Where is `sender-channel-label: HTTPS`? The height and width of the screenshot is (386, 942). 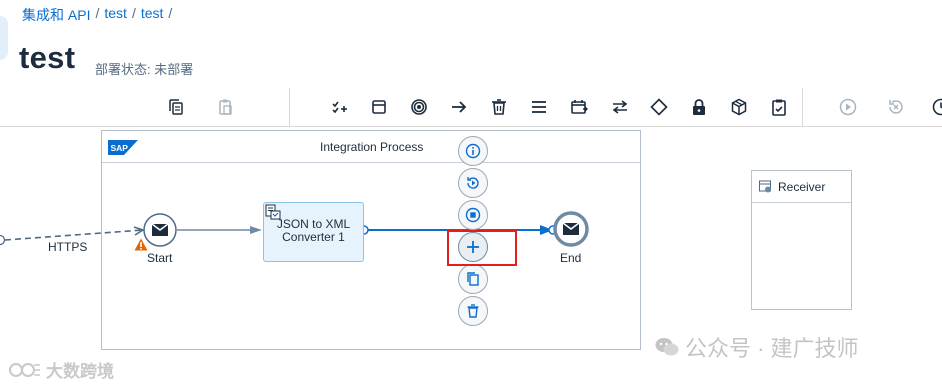
sender-channel-label: HTTPS is located at coordinates (68, 247).